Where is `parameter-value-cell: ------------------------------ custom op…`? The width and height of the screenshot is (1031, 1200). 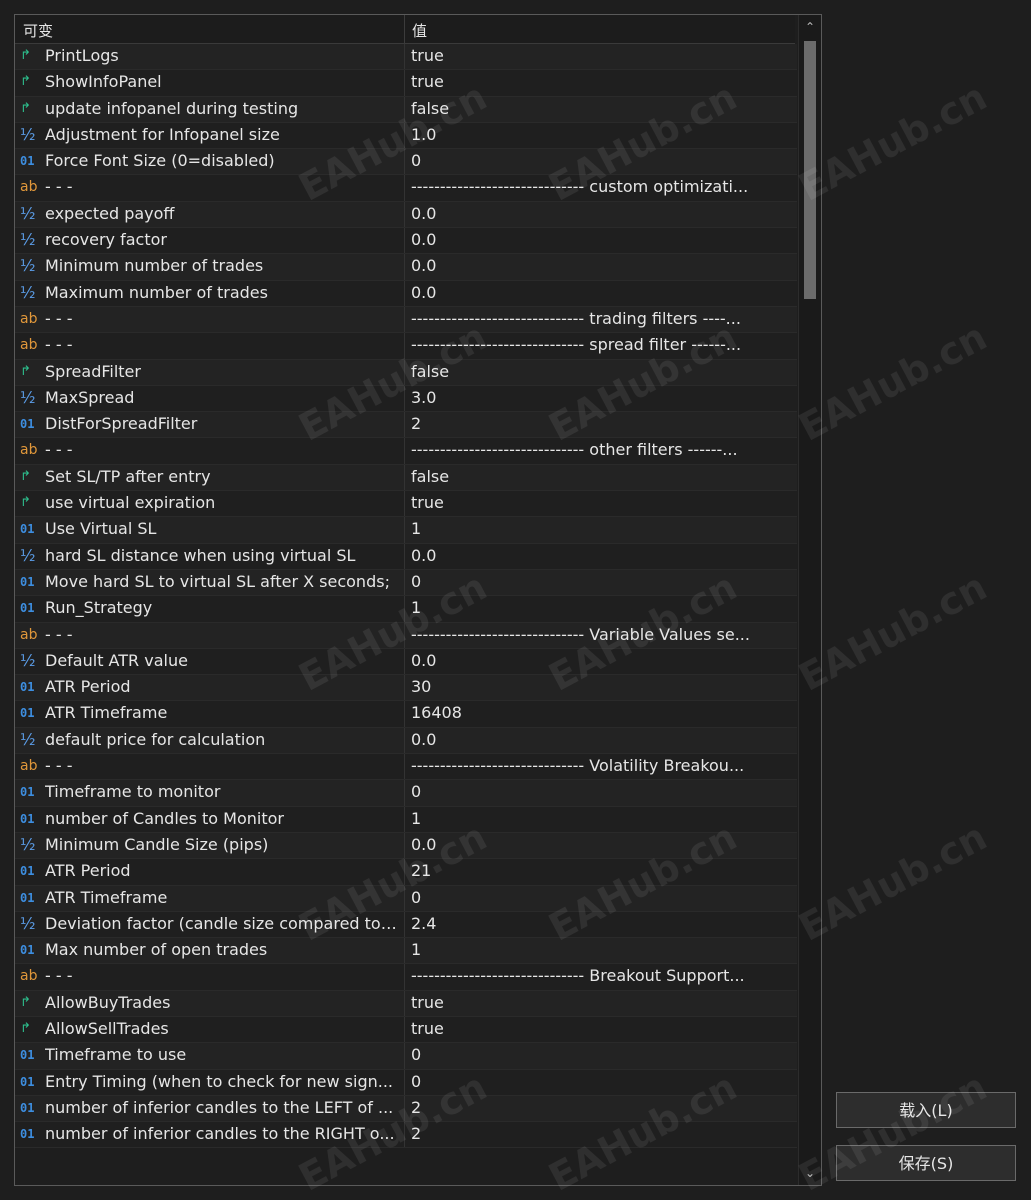
parameter-value-cell: ------------------------------ custom op… is located at coordinates (601, 188).